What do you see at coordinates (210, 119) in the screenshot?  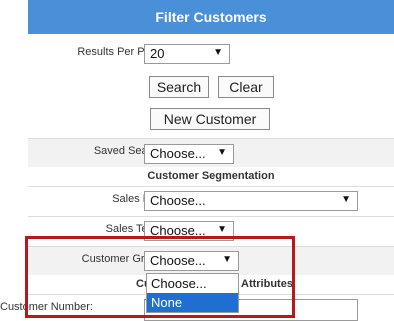 I see `new-customer-button: New Customer` at bounding box center [210, 119].